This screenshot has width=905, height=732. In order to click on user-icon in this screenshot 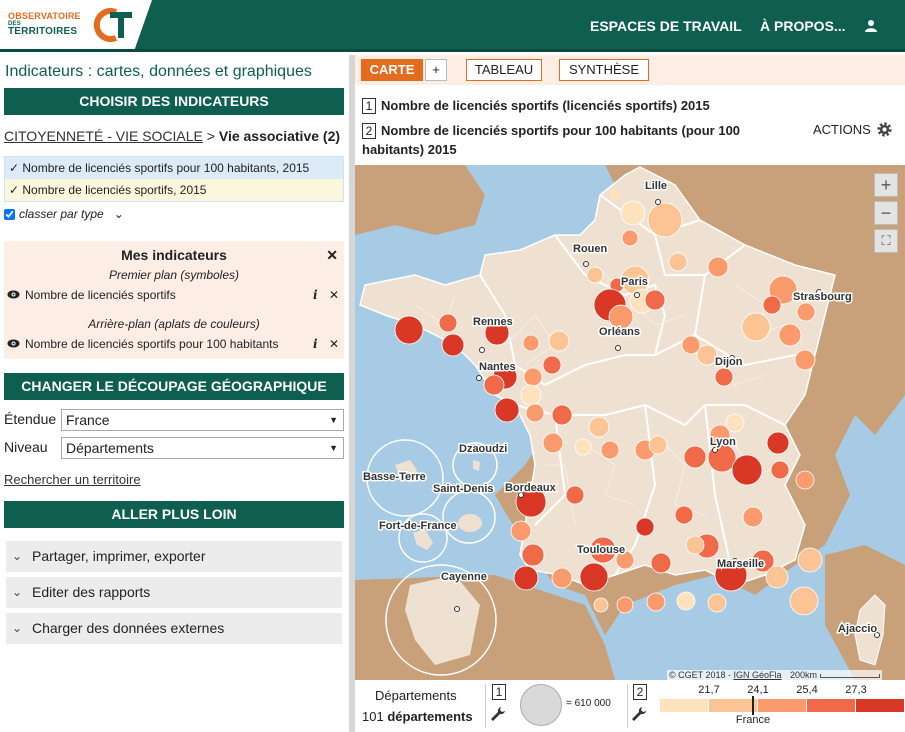, I will do `click(873, 26)`.